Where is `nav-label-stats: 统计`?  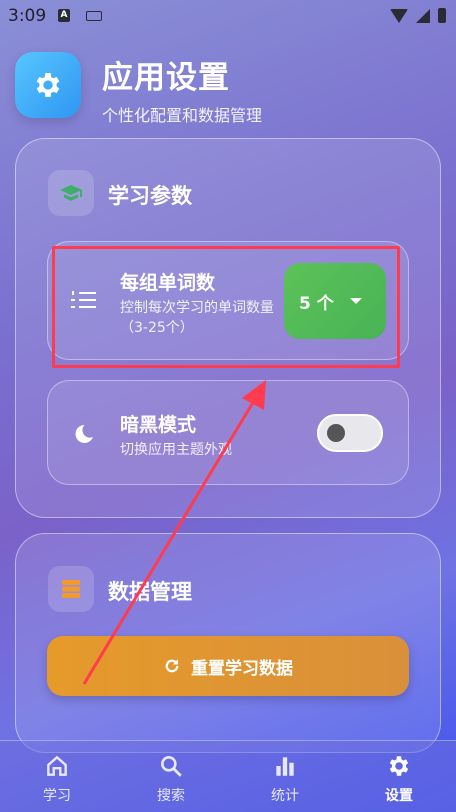 nav-label-stats: 统计 is located at coordinates (285, 796).